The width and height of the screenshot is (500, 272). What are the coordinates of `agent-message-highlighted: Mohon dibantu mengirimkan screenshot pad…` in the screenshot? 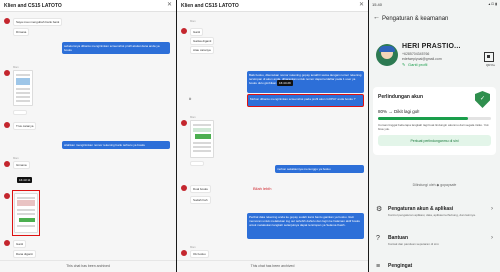 It's located at (305, 100).